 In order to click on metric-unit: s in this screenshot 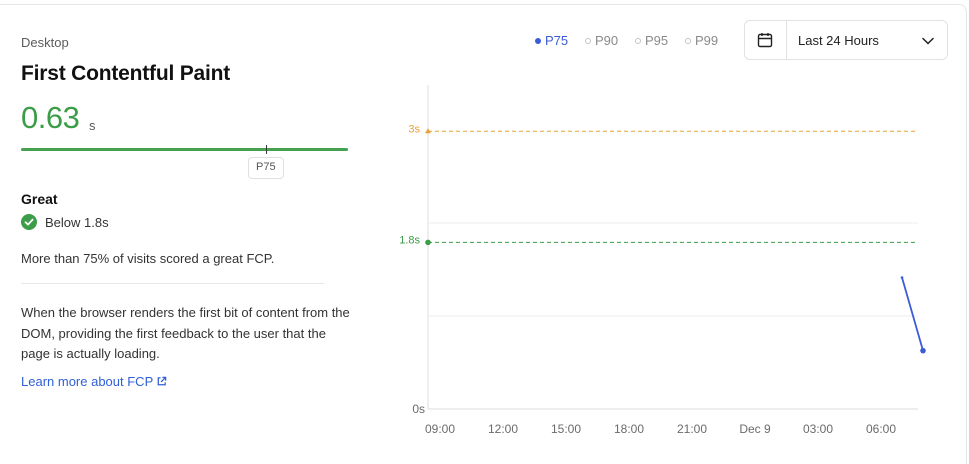, I will do `click(92, 125)`.